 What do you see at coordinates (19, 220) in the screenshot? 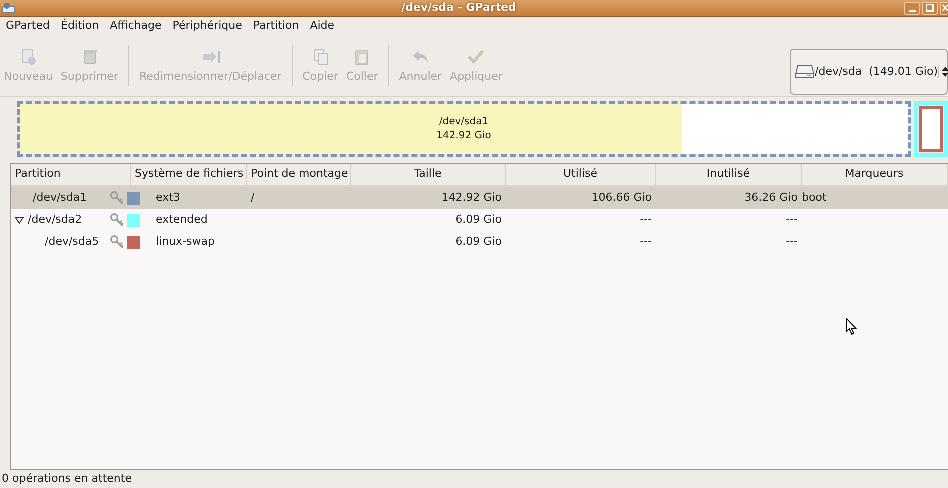
I see `expanded-arrow-icon` at bounding box center [19, 220].